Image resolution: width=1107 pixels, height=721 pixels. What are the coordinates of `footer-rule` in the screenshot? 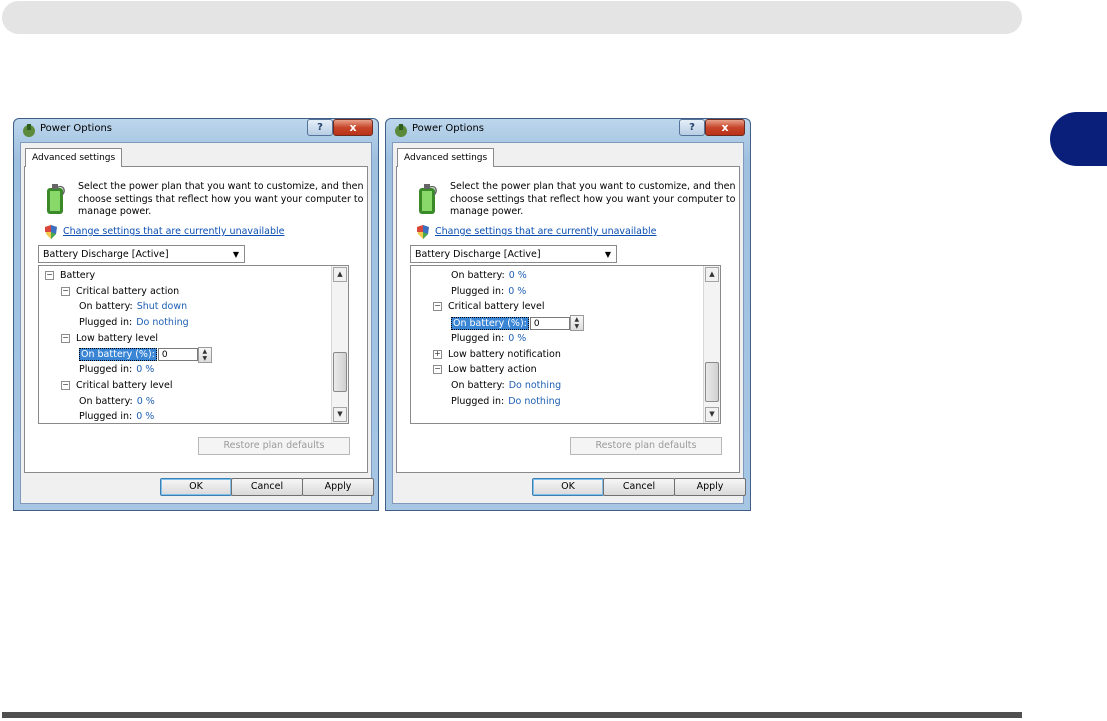 It's located at (512, 715).